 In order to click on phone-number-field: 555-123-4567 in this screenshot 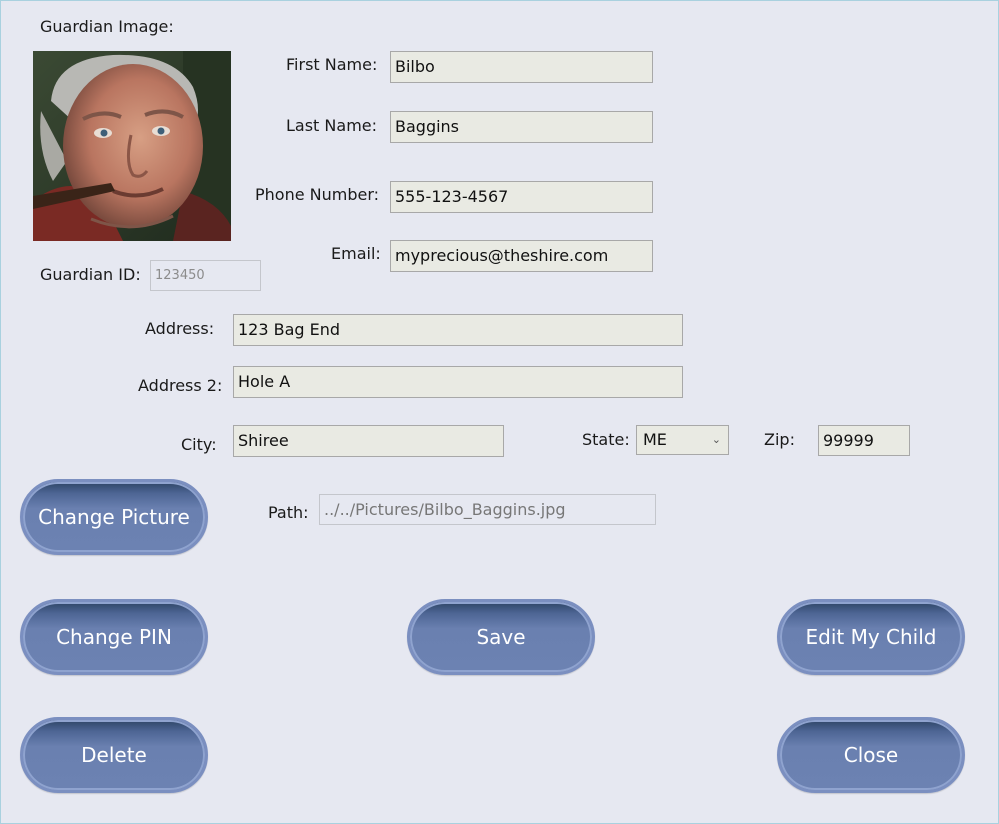, I will do `click(521, 197)`.